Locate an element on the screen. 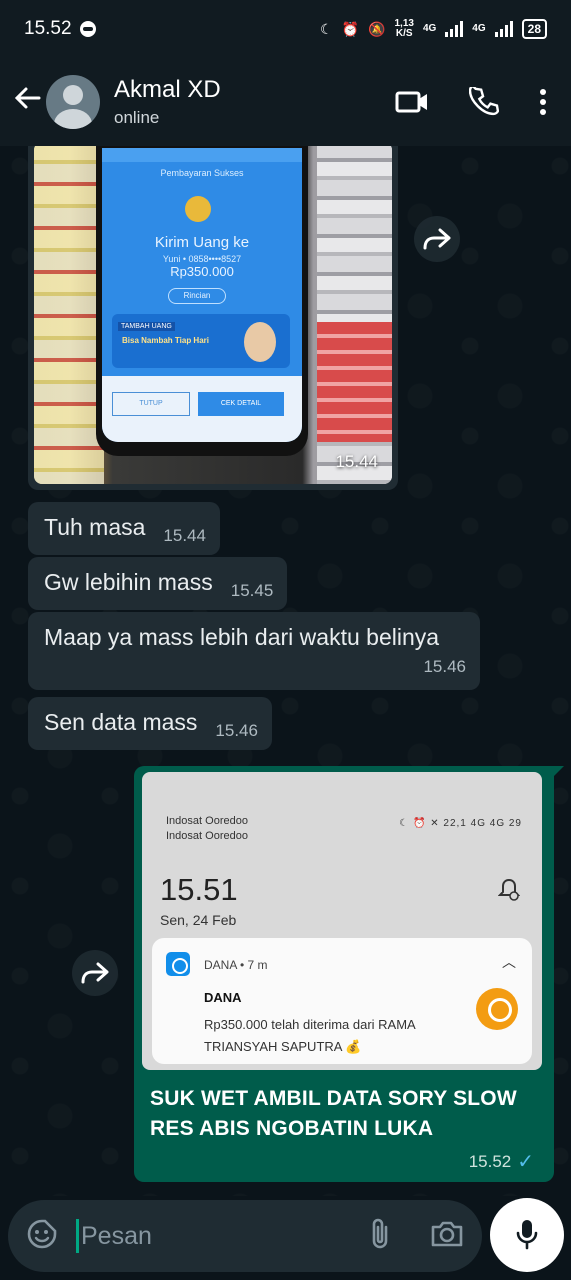 The width and height of the screenshot is (571, 1280). phone-topbar is located at coordinates (202, 155).